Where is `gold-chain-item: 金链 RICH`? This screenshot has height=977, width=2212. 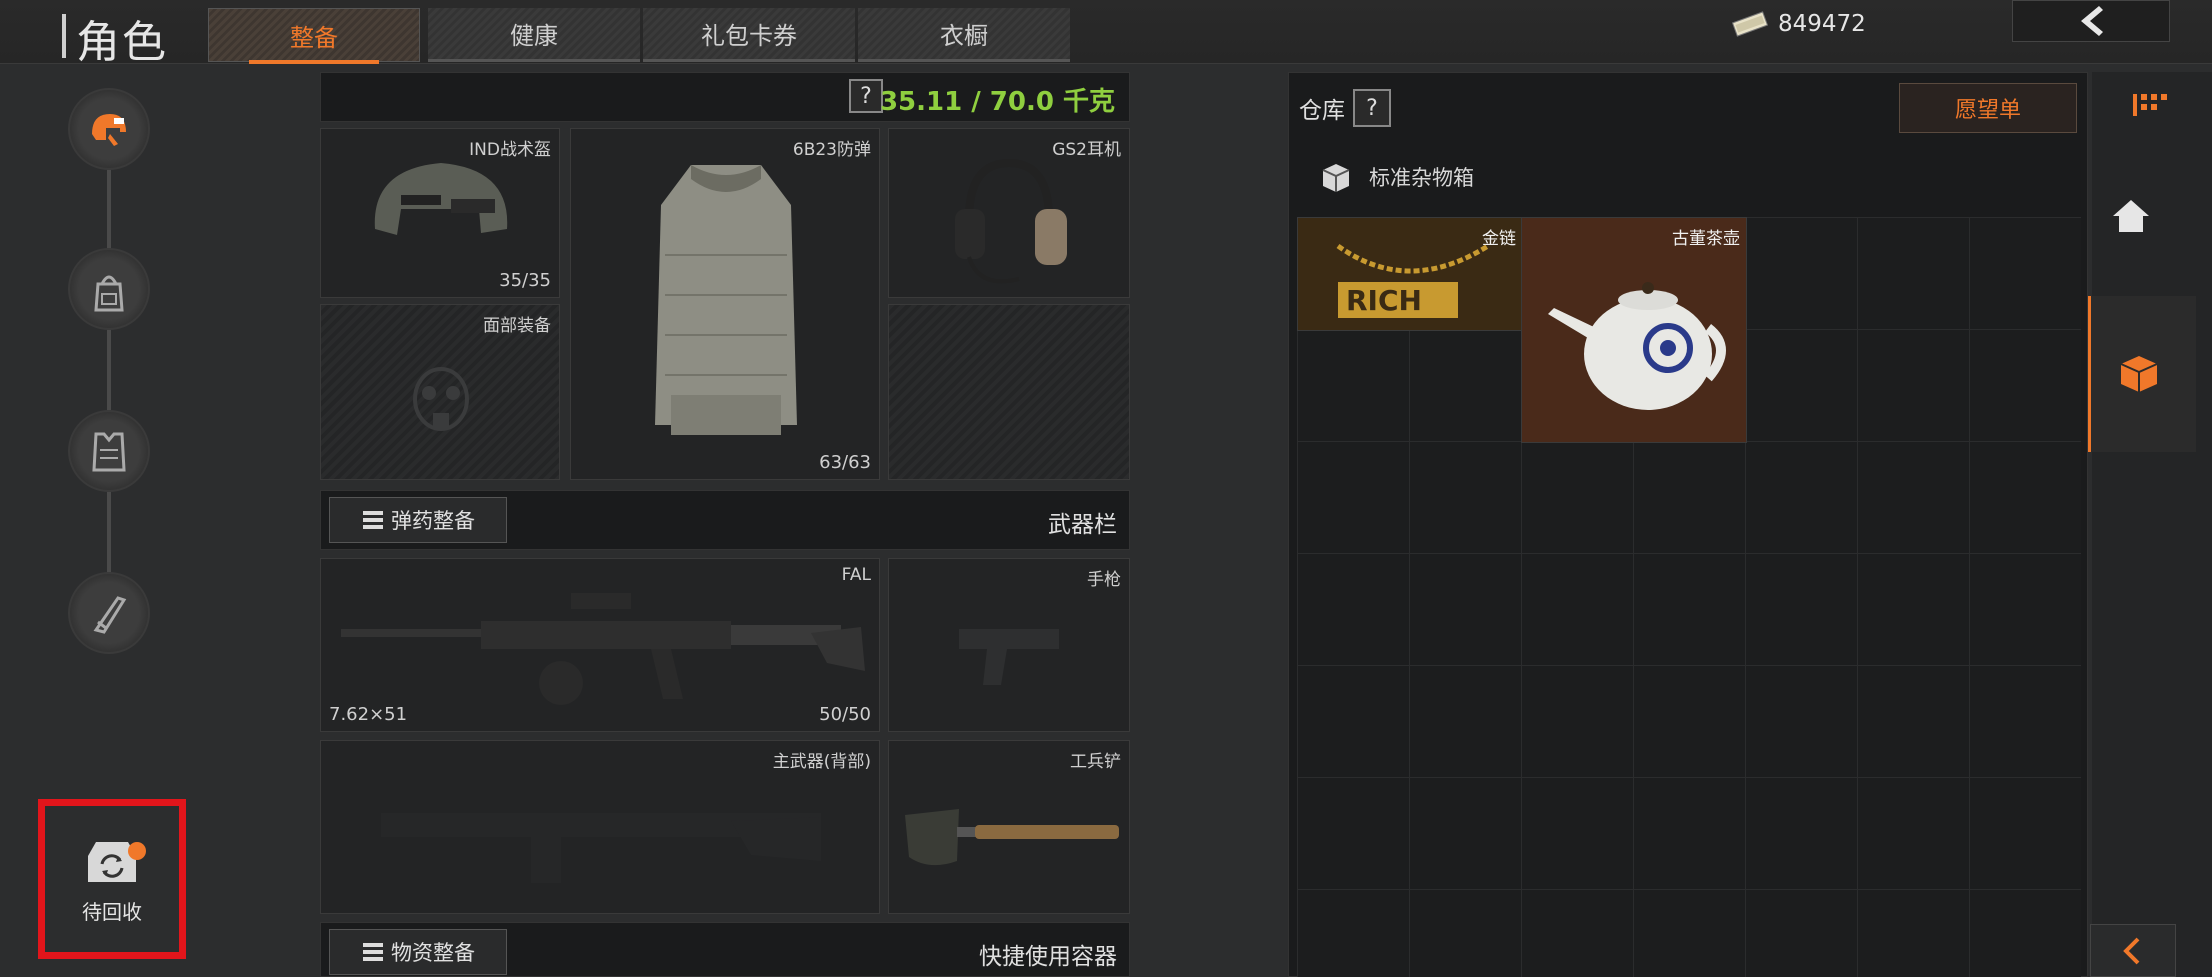
gold-chain-item: 金链 RICH is located at coordinates (1410, 274).